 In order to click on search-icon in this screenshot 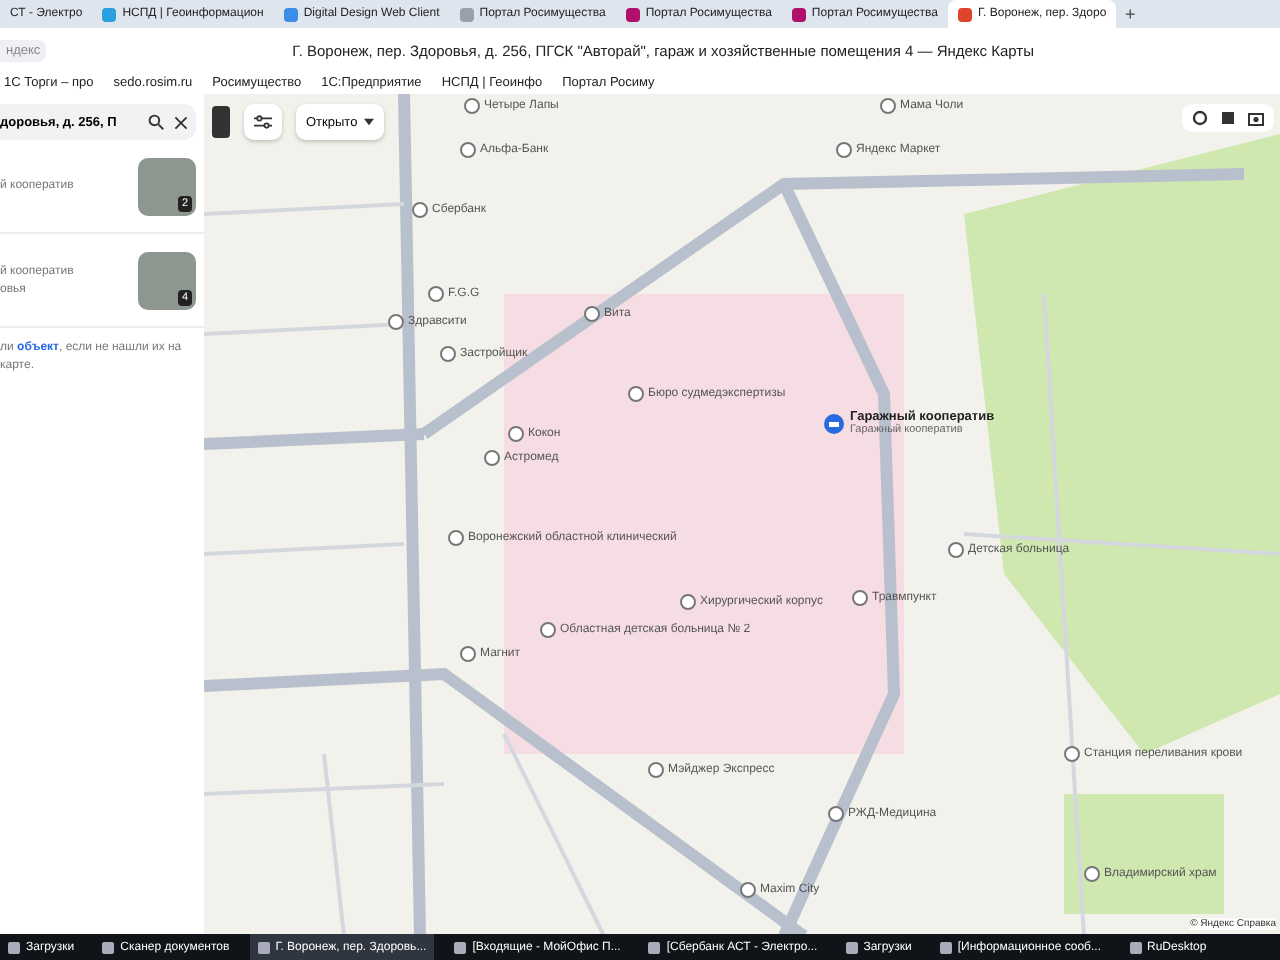, I will do `click(156, 122)`.